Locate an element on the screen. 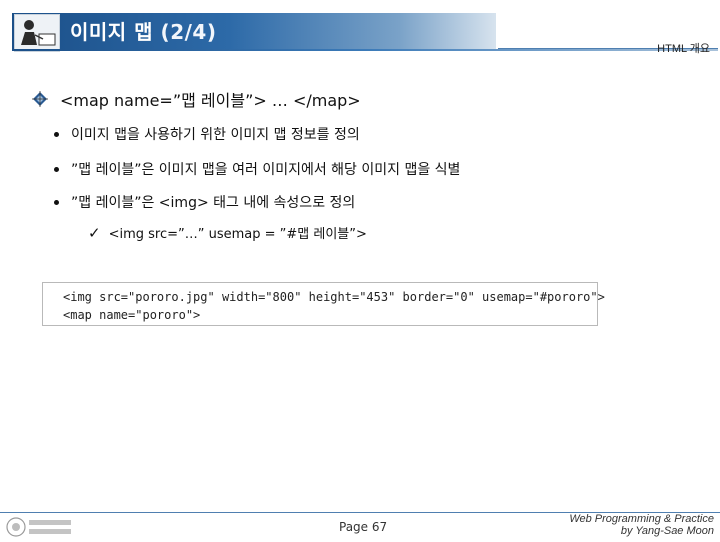  main-bullet: <map name=”맵 레이블”> … </map> is located at coordinates (196, 99).